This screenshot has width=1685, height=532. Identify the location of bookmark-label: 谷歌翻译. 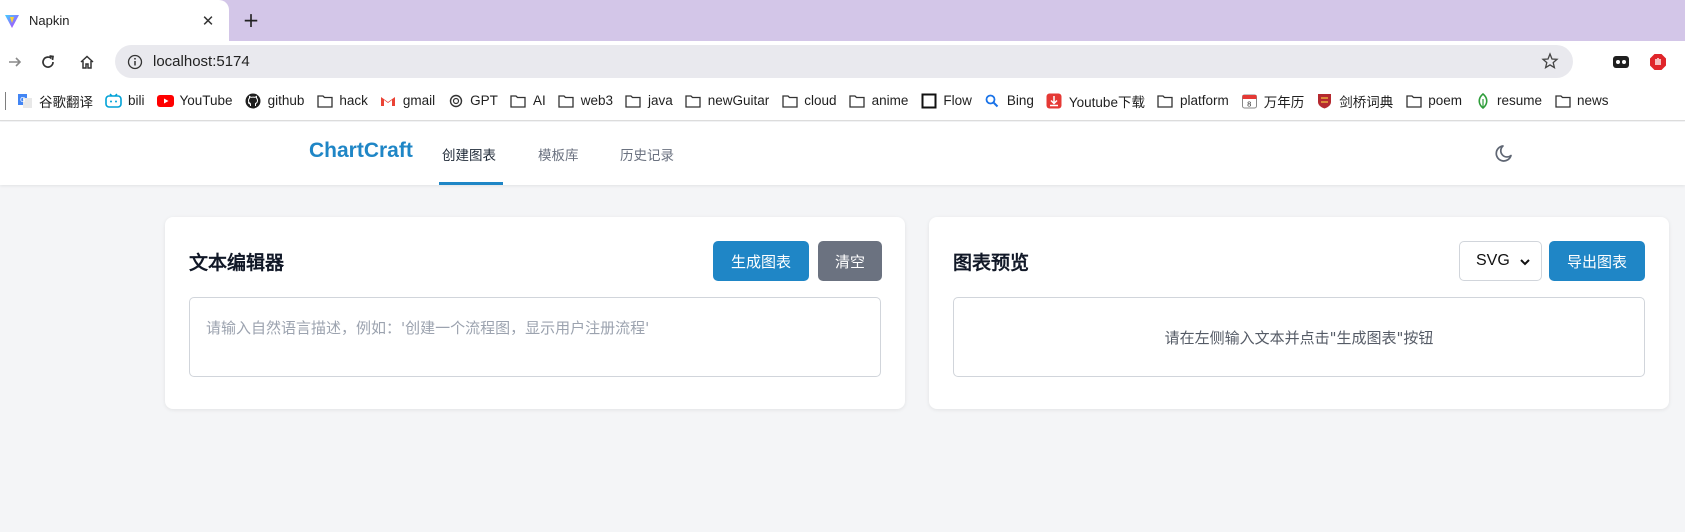
(66, 102).